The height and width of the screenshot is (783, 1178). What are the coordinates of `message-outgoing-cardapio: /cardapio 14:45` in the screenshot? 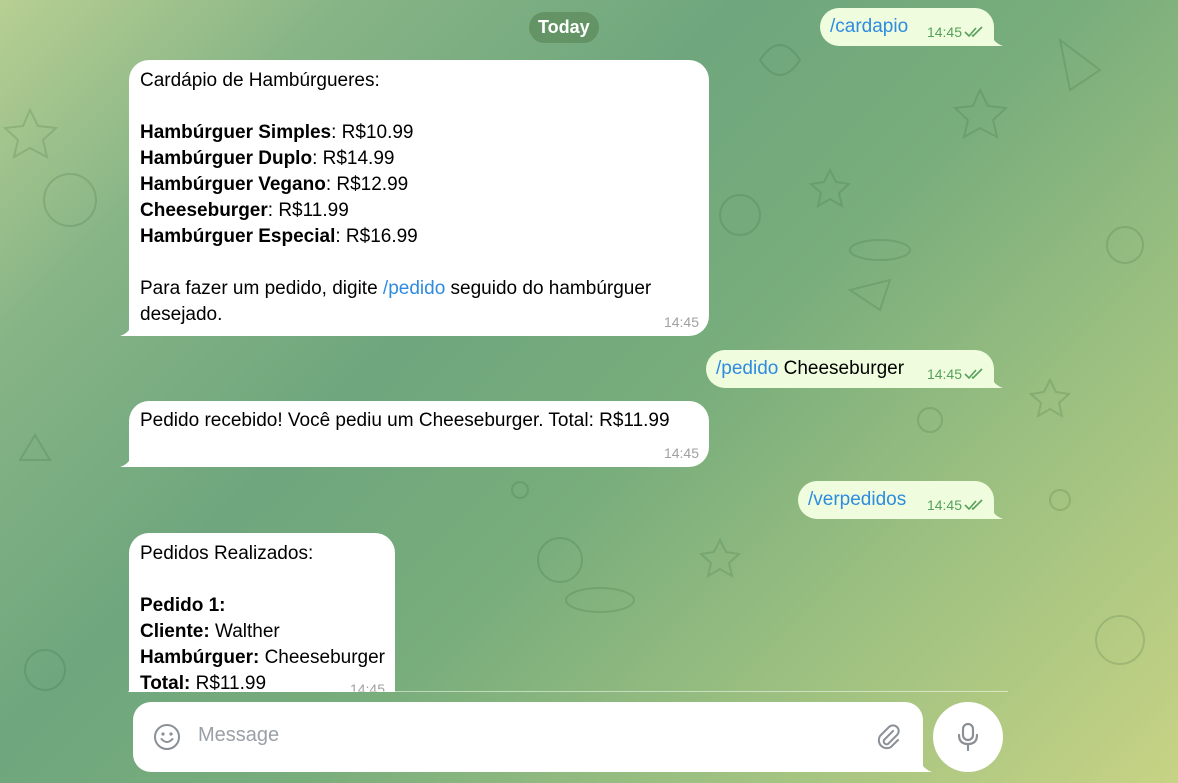 It's located at (911, 27).